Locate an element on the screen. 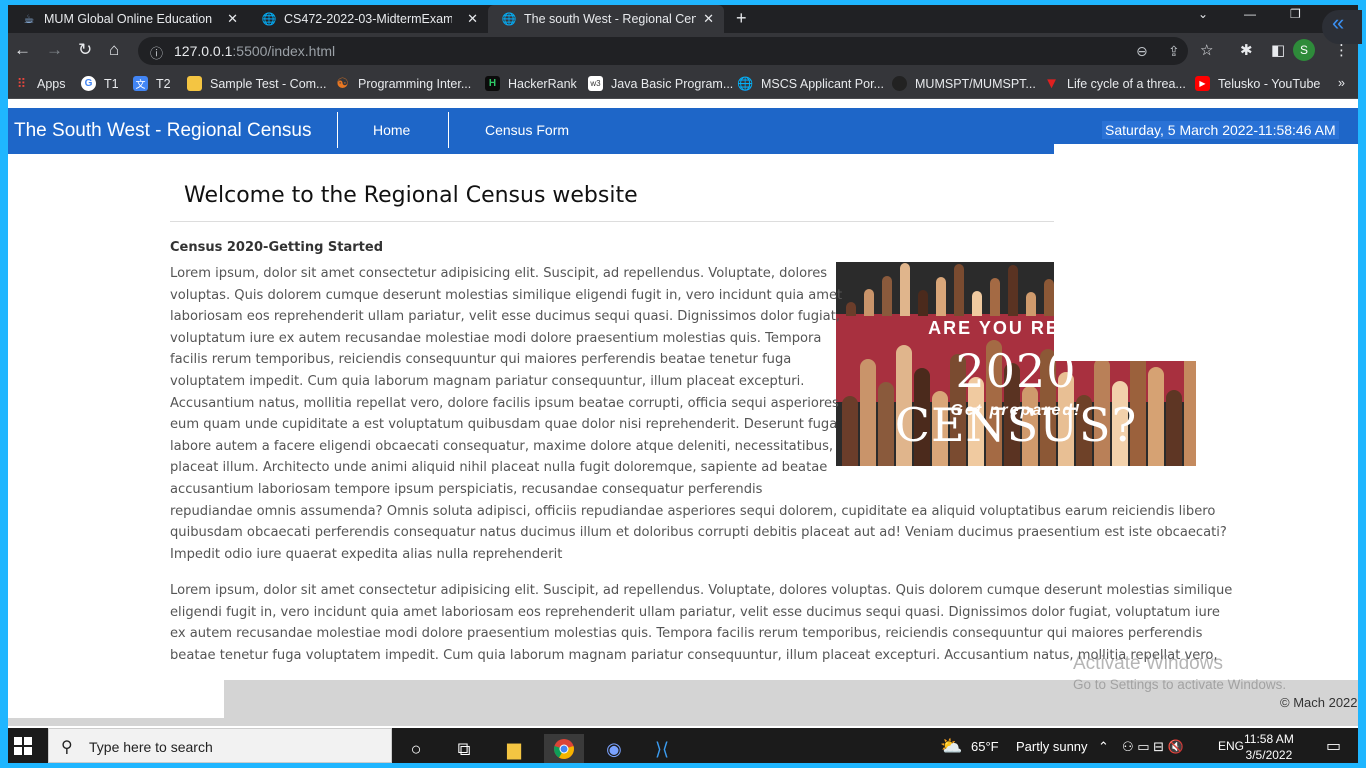 This screenshot has width=1366, height=768. bookmark-label: Telusko - YouTube is located at coordinates (1269, 83).